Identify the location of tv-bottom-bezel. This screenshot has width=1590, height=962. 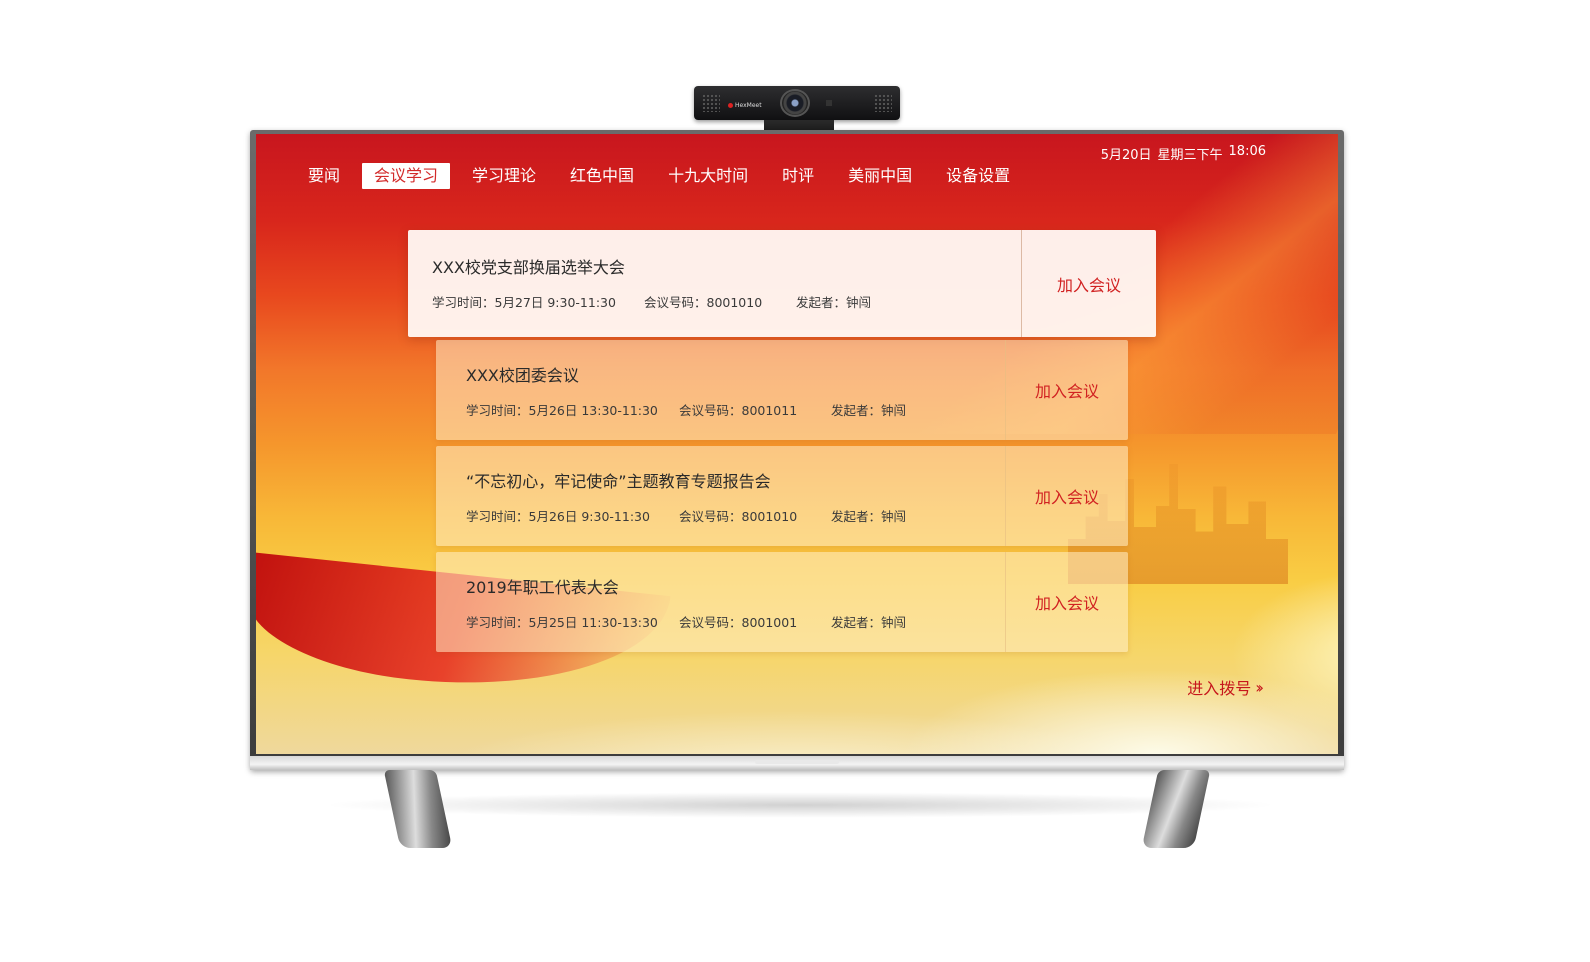
(797, 763).